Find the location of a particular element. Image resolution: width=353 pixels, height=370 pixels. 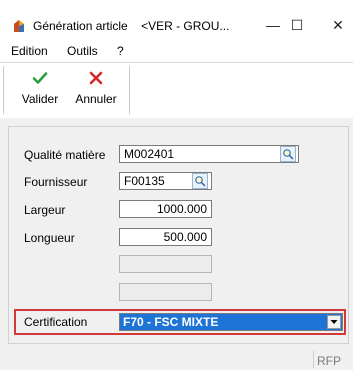

qualite-lookup-button is located at coordinates (288, 154).